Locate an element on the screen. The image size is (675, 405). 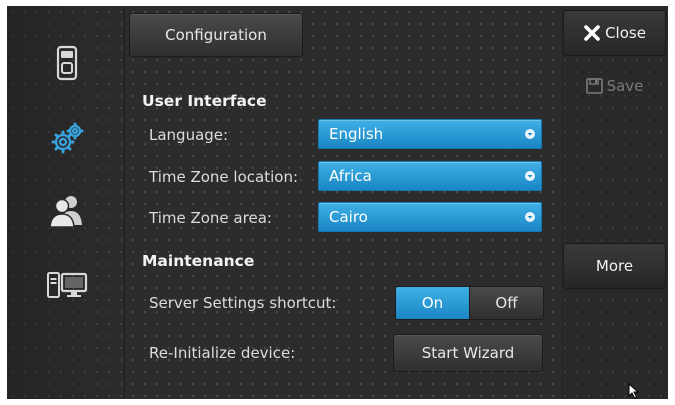
tz-area-dropdown: Cairo is located at coordinates (430, 217).